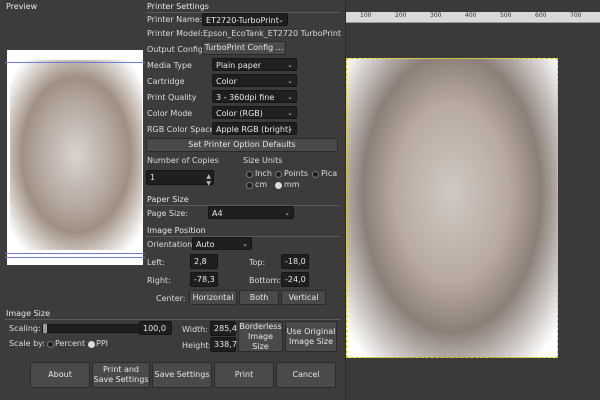 The height and width of the screenshot is (400, 600). Describe the element at coordinates (329, 173) in the screenshot. I see `unit-pica-label: Pica` at that location.